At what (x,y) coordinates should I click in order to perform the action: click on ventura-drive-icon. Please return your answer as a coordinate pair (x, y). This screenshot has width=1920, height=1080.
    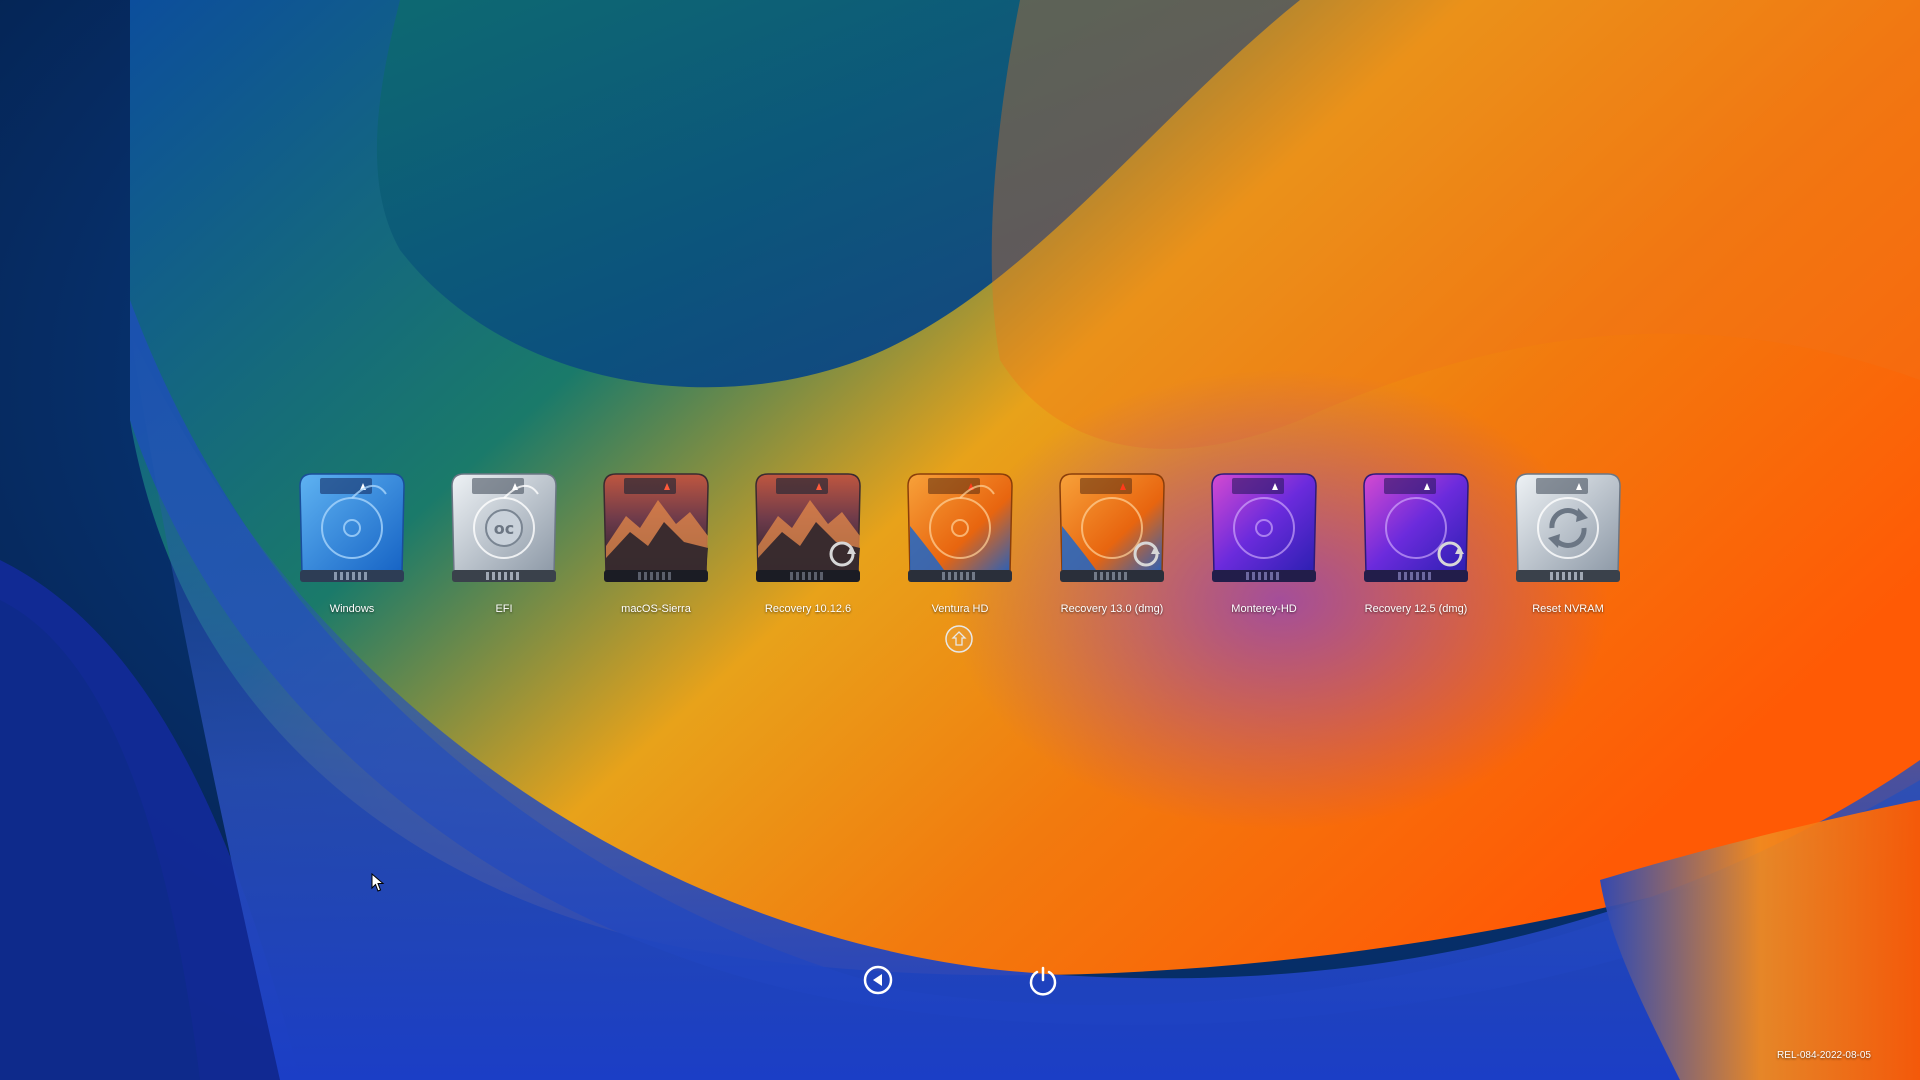
    Looking at the image, I should click on (960, 527).